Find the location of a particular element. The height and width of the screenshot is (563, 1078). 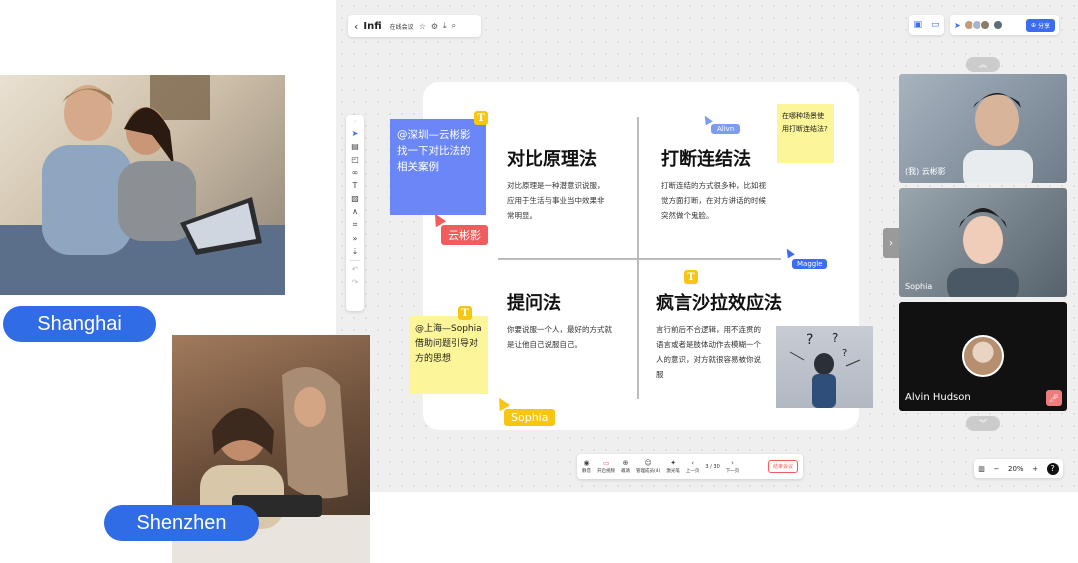

camera-icon: ▭ is located at coordinates (606, 463).